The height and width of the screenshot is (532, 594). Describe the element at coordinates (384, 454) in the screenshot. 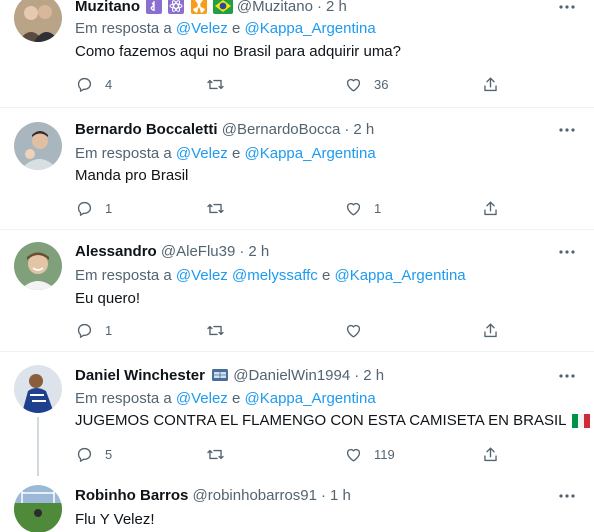

I see `like-count: 119` at that location.